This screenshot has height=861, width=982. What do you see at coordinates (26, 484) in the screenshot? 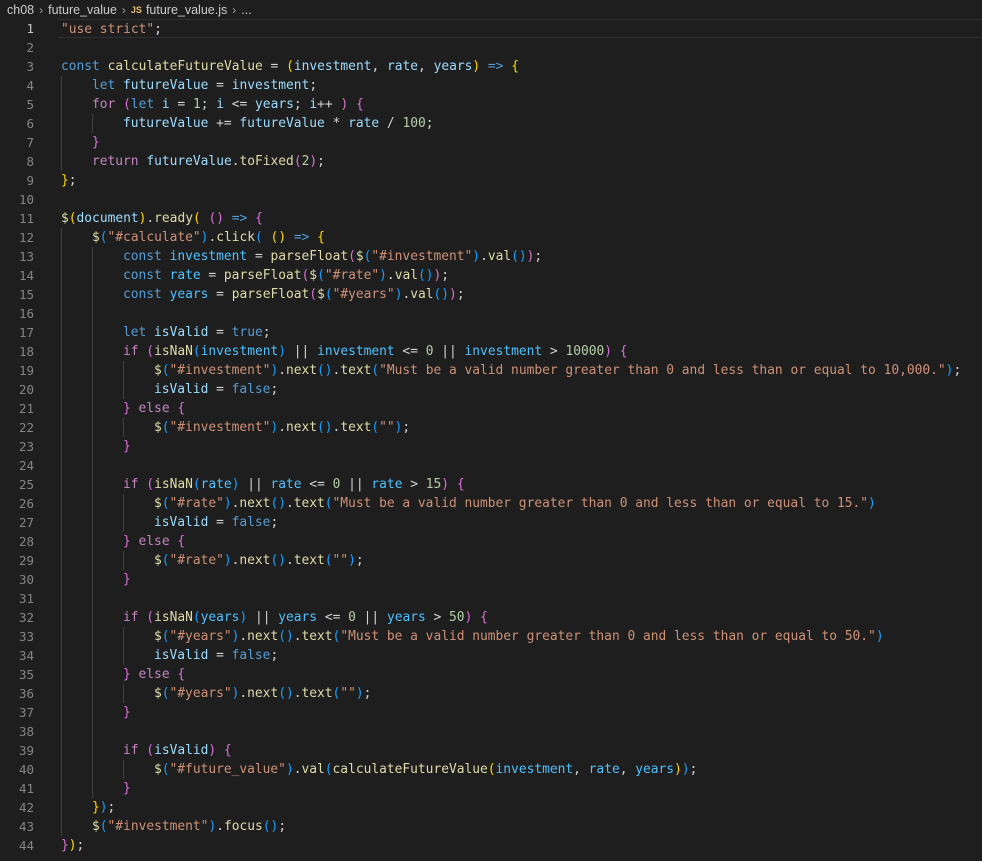
I see `line-number: 25` at bounding box center [26, 484].